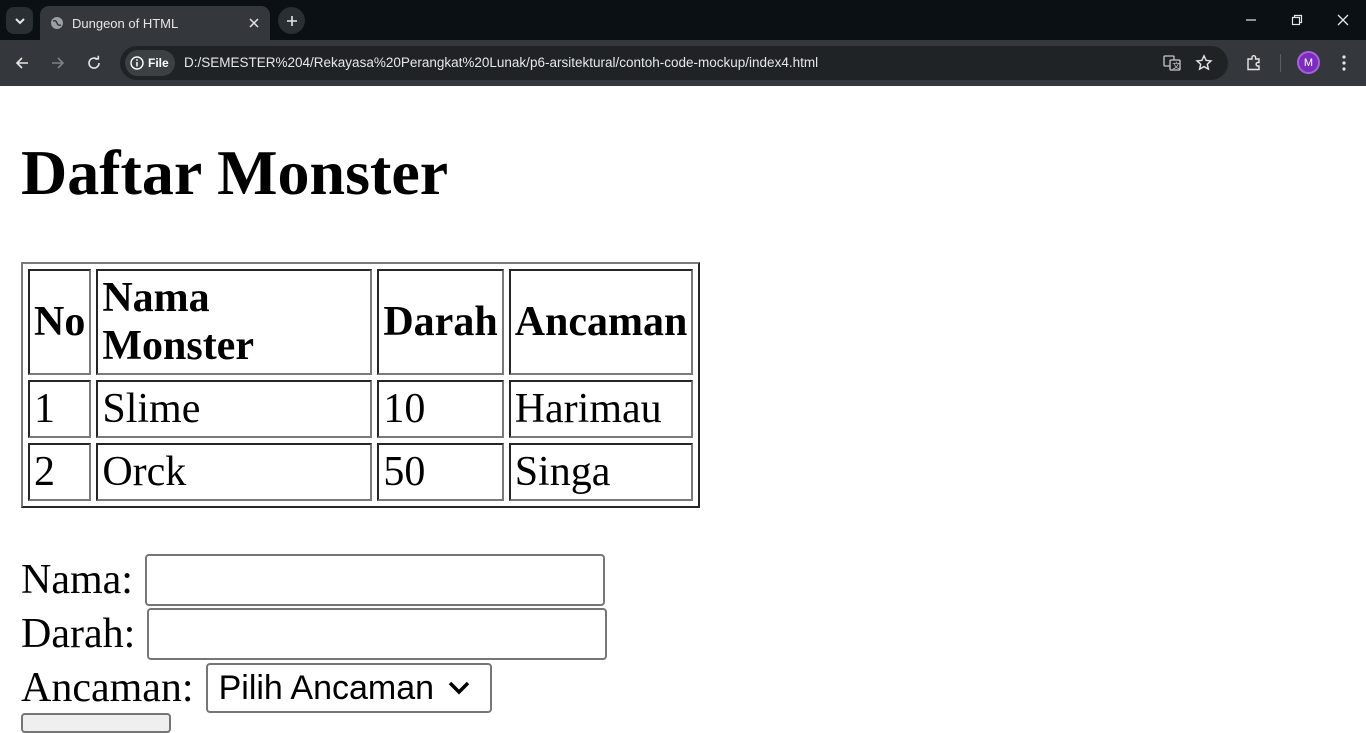  I want to click on reload-icon, so click(94, 62).